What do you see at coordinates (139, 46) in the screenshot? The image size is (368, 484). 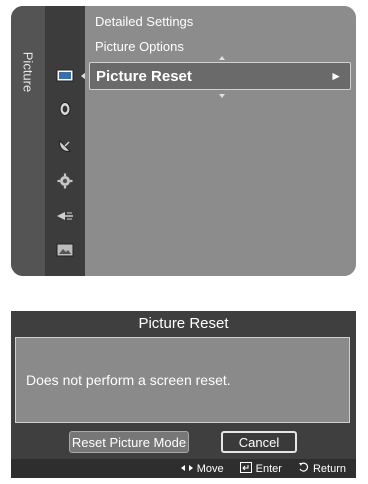 I see `menu-item-picture-options: Picture Options` at bounding box center [139, 46].